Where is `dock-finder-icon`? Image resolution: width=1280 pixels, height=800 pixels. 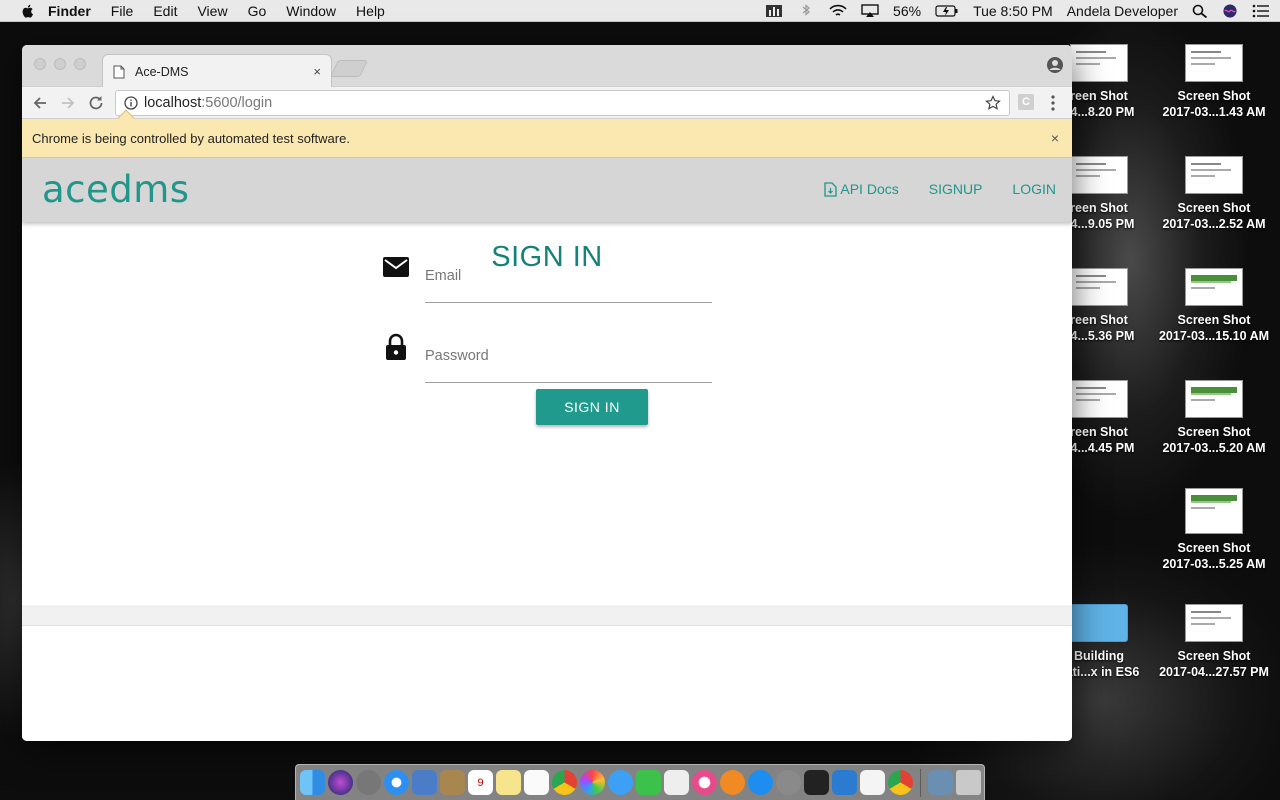 dock-finder-icon is located at coordinates (312, 782).